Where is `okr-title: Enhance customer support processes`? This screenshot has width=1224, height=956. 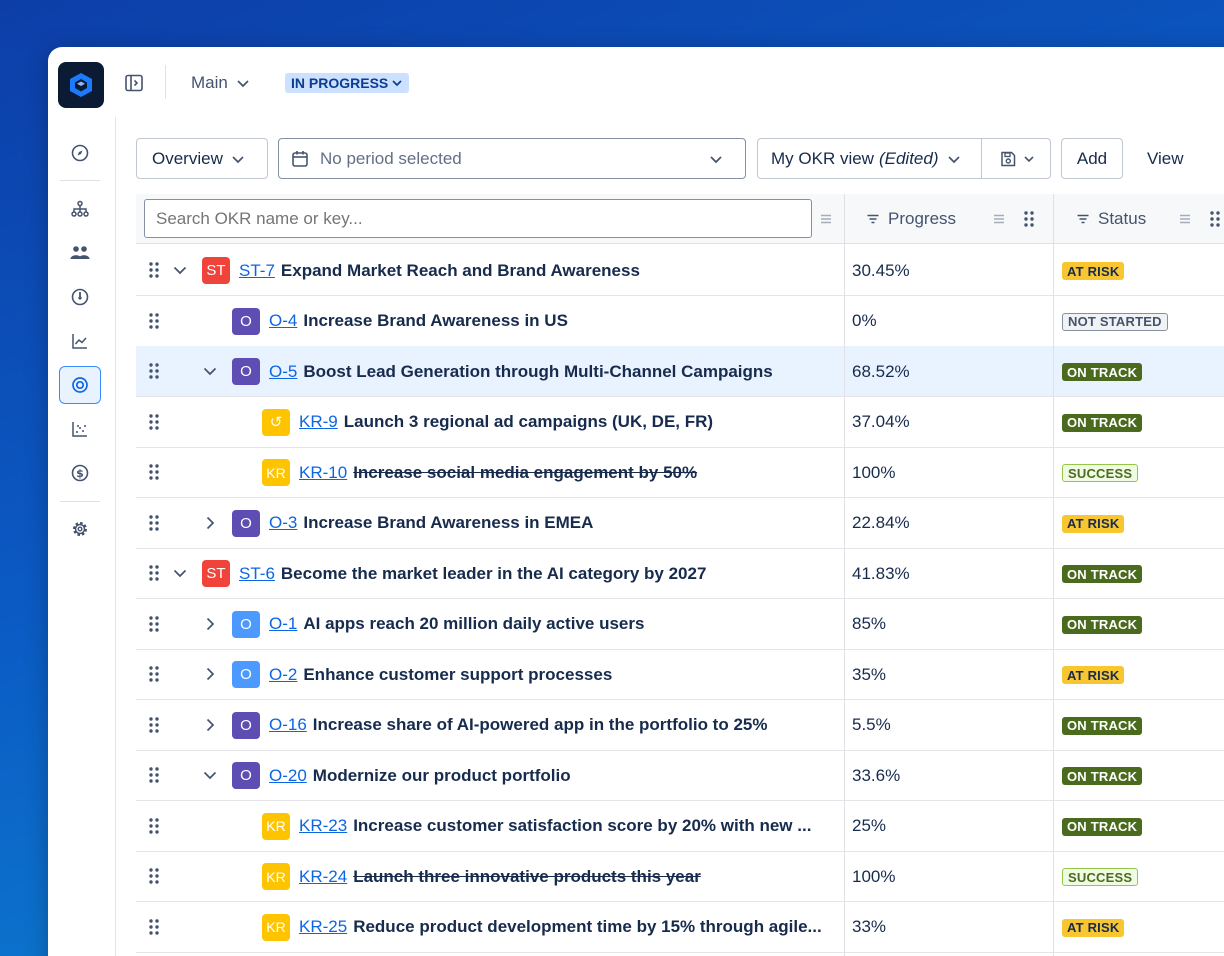
okr-title: Enhance customer support processes is located at coordinates (457, 675).